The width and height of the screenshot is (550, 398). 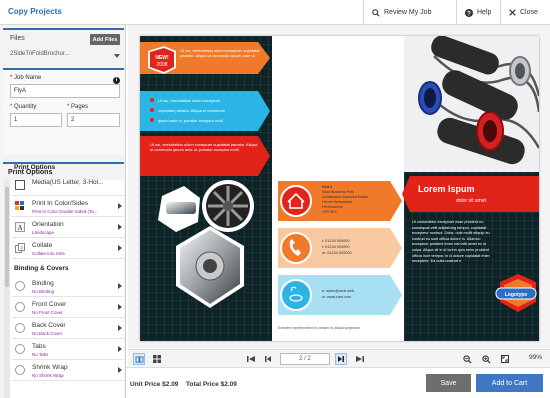 What do you see at coordinates (68, 350) in the screenshot?
I see `option-tabs: Tabs No Tabs` at bounding box center [68, 350].